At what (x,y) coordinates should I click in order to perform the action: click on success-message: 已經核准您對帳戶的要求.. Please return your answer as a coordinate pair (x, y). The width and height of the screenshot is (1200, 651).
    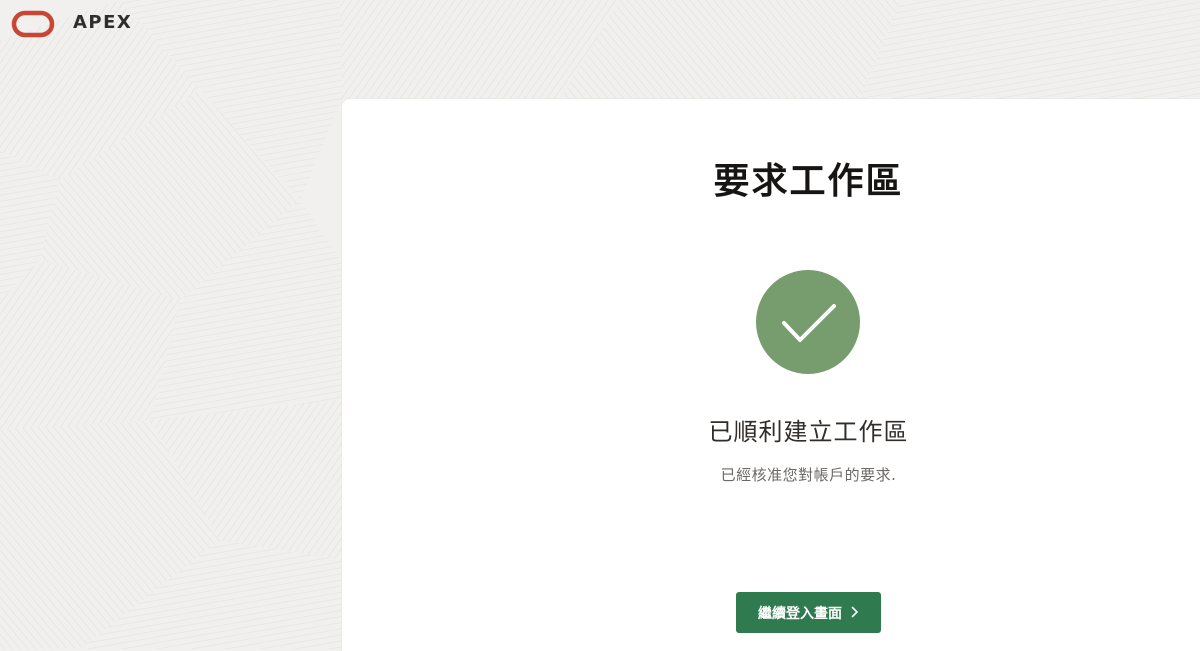
    Looking at the image, I should click on (808, 475).